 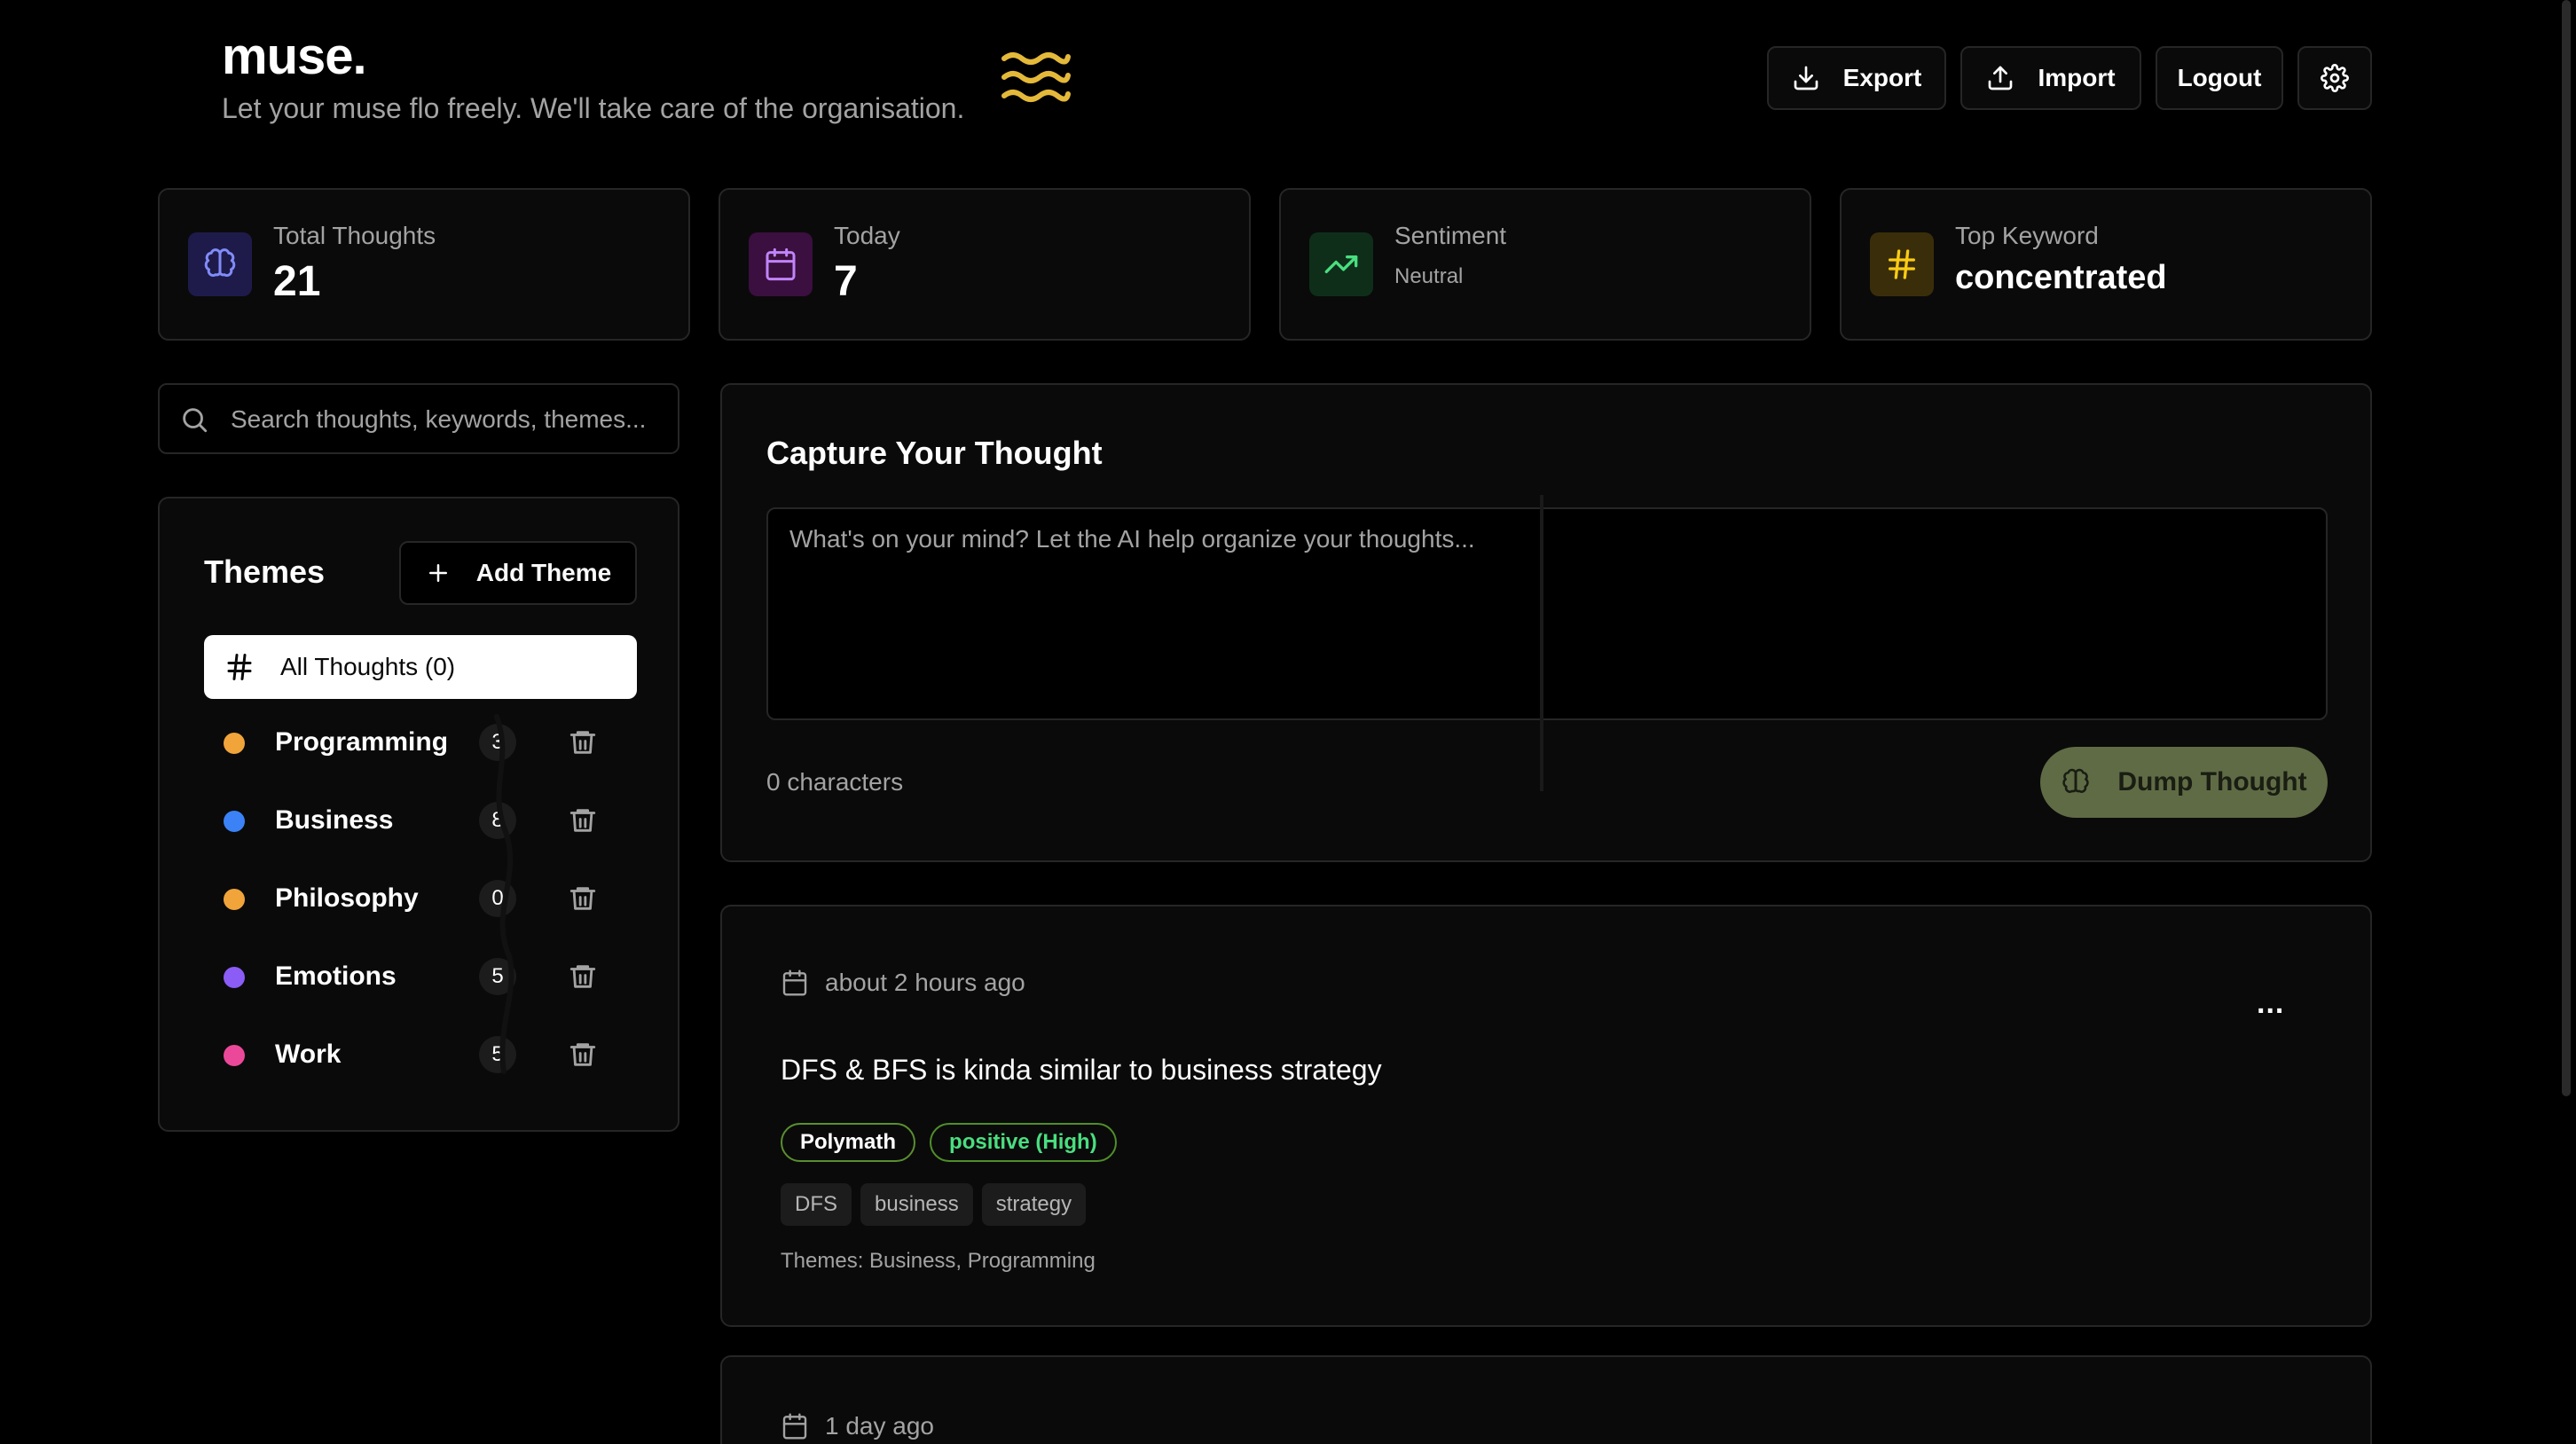 I want to click on thought-textarea, so click(x=1547, y=613).